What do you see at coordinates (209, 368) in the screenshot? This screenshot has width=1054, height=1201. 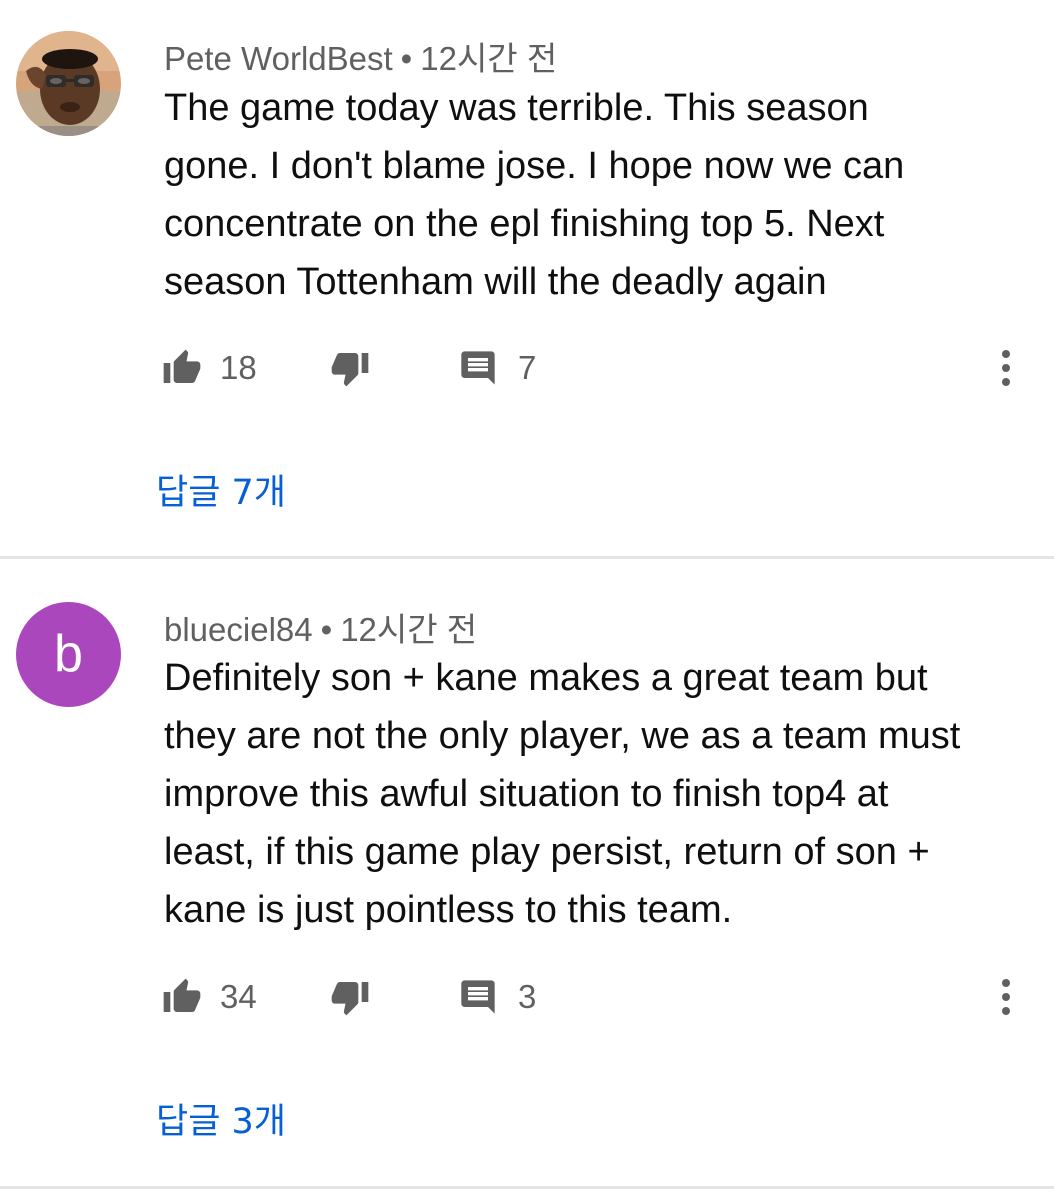 I see `like-button: 18` at bounding box center [209, 368].